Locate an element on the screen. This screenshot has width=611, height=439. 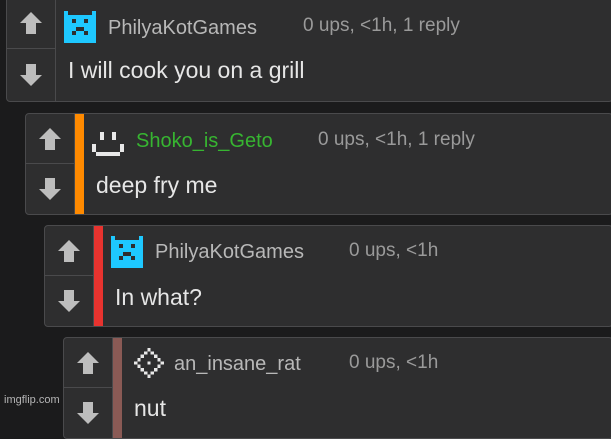
comment-text: deep fry me is located at coordinates (157, 185).